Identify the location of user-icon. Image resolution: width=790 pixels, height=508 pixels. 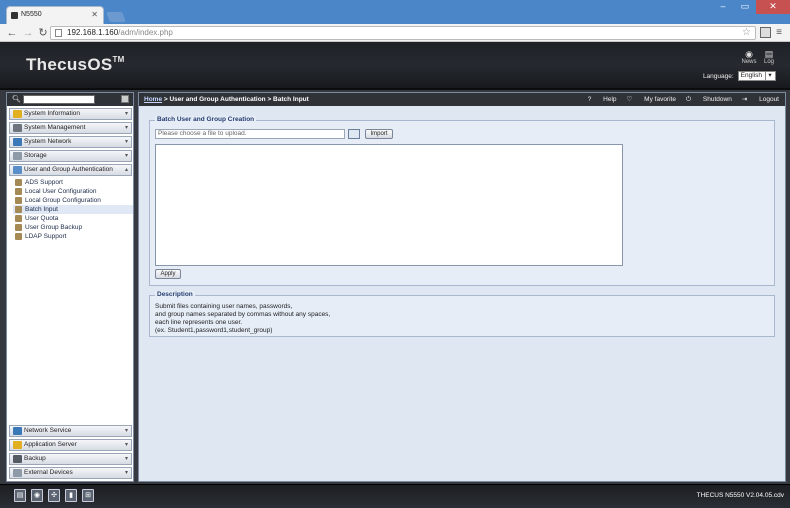
(18, 191).